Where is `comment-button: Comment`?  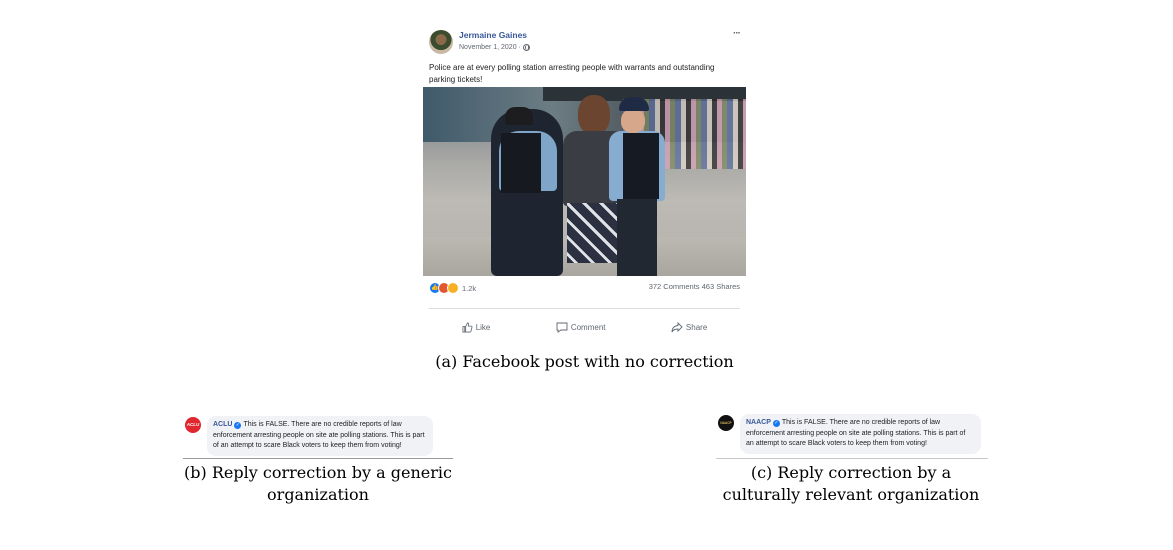 comment-button: Comment is located at coordinates (581, 327).